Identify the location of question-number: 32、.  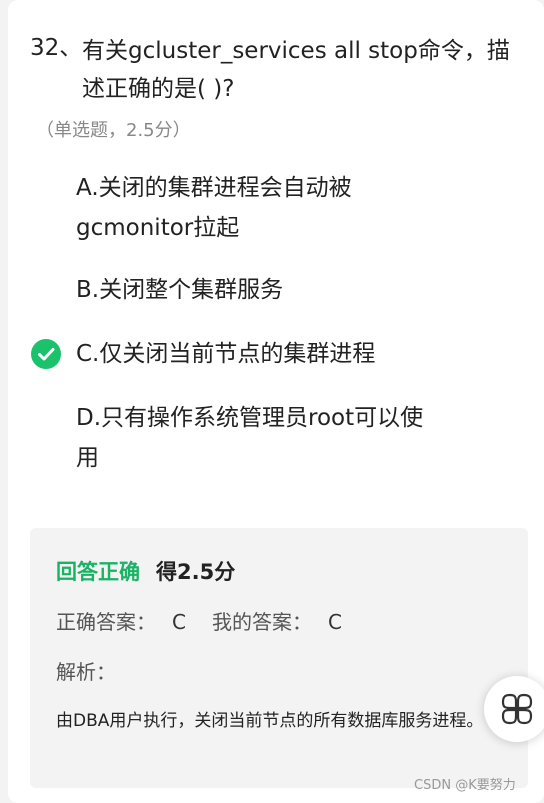
(56, 48).